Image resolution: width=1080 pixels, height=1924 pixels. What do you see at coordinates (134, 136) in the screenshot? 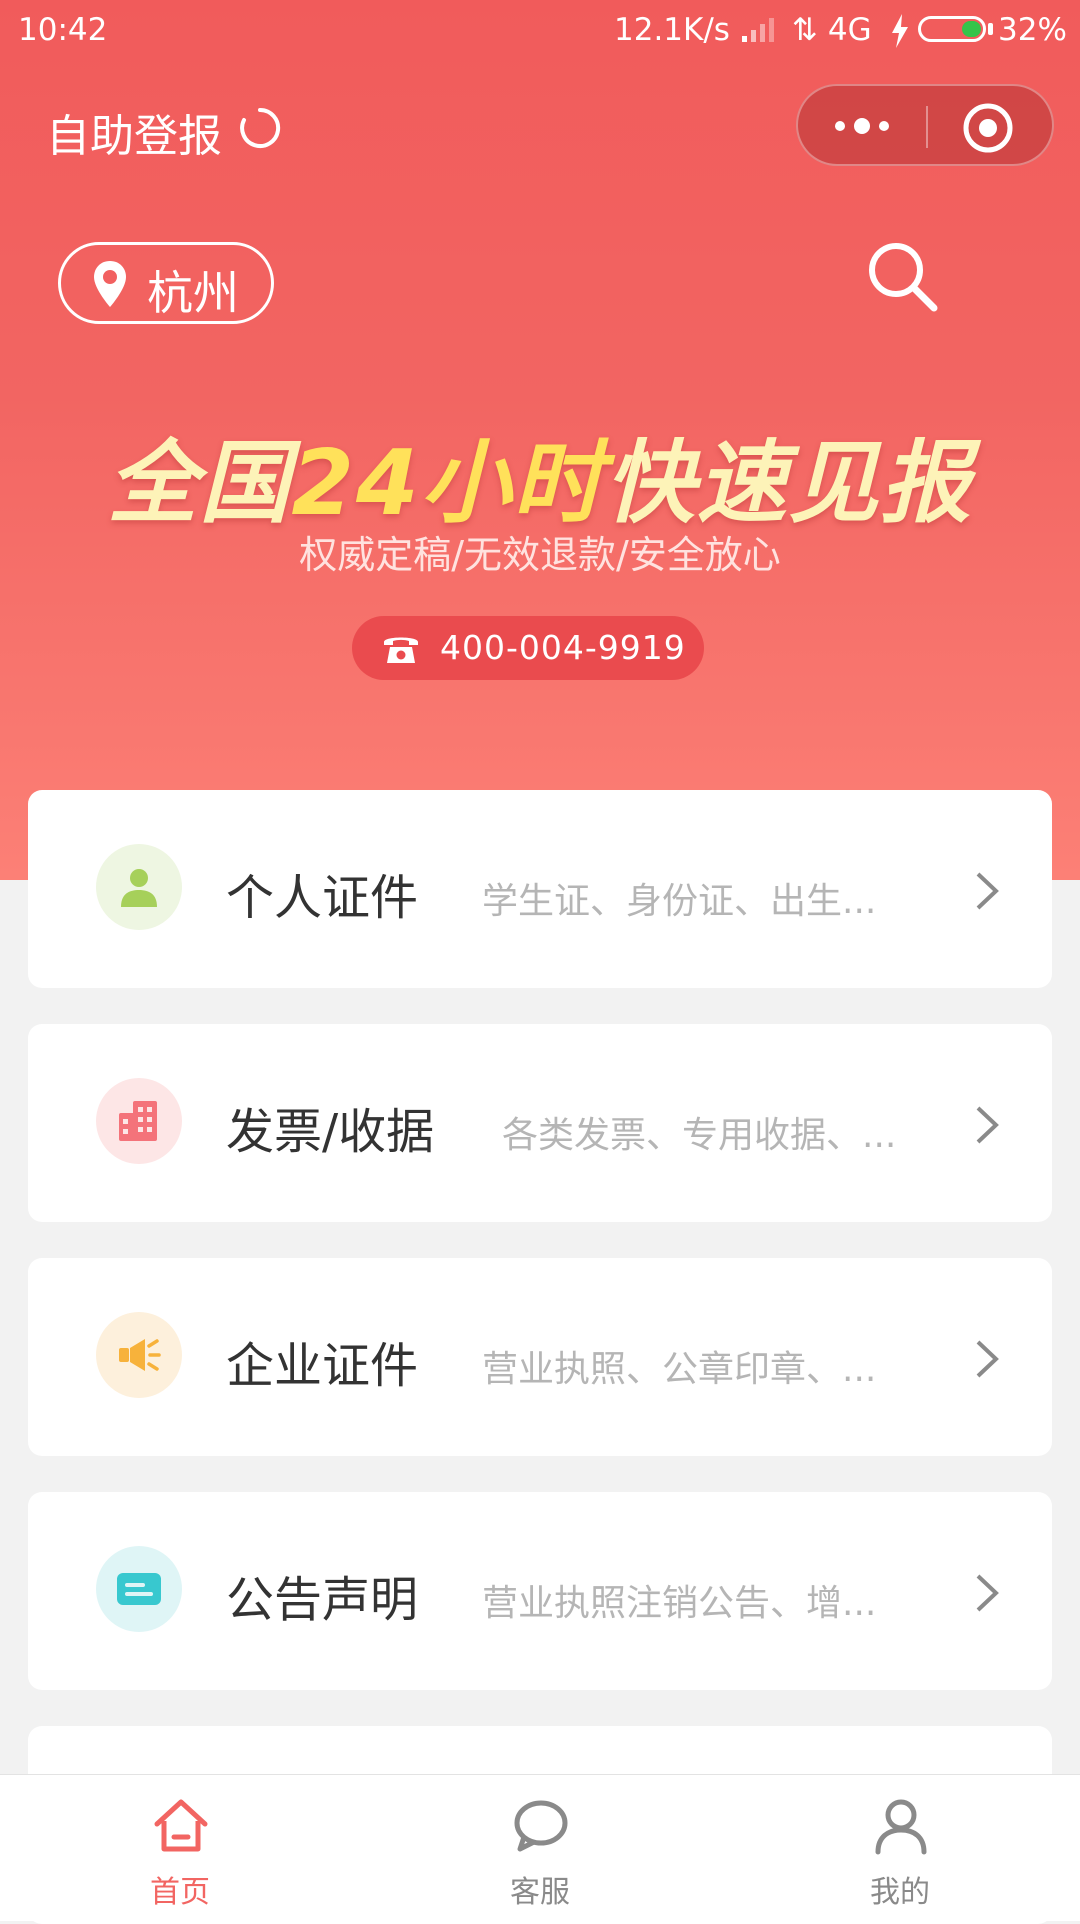
I see `page-title: 自助登报` at bounding box center [134, 136].